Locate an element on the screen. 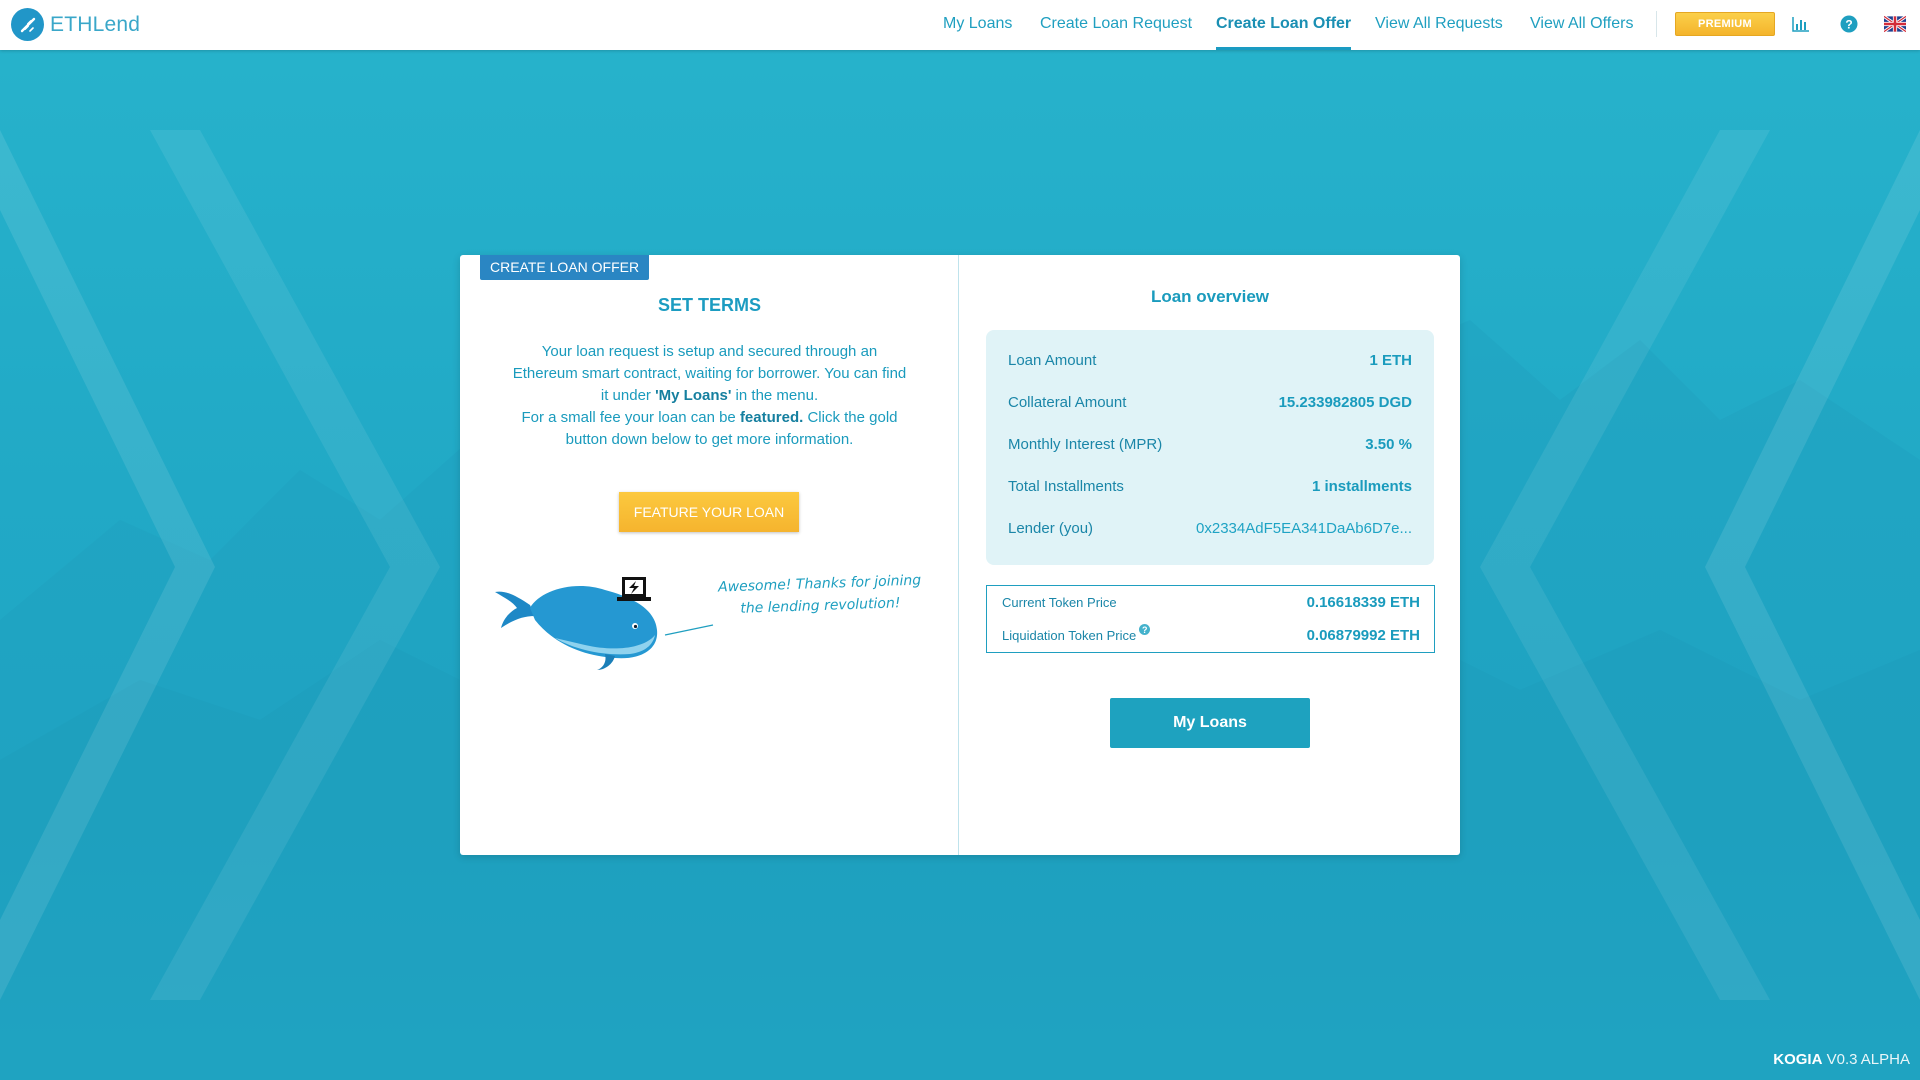 This screenshot has width=1920, height=1080. footer-version: V0.3 ALPHA is located at coordinates (1868, 1059).